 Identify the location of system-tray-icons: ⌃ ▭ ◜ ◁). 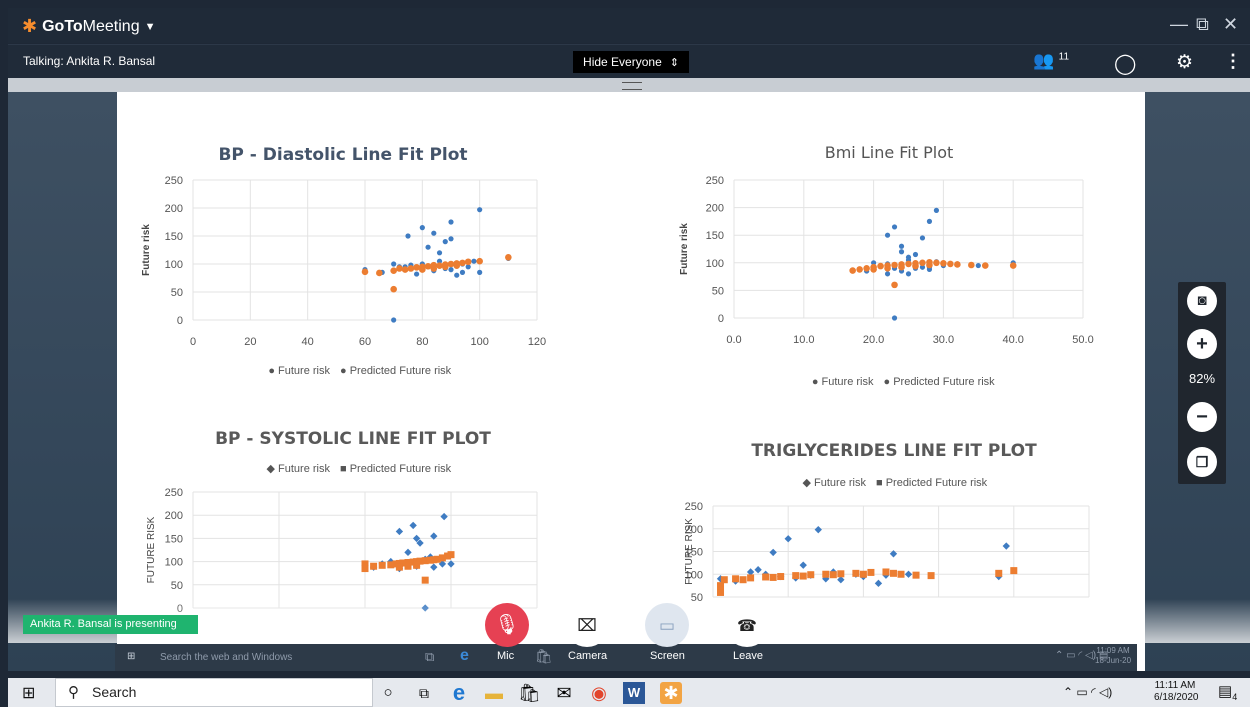
(1087, 692).